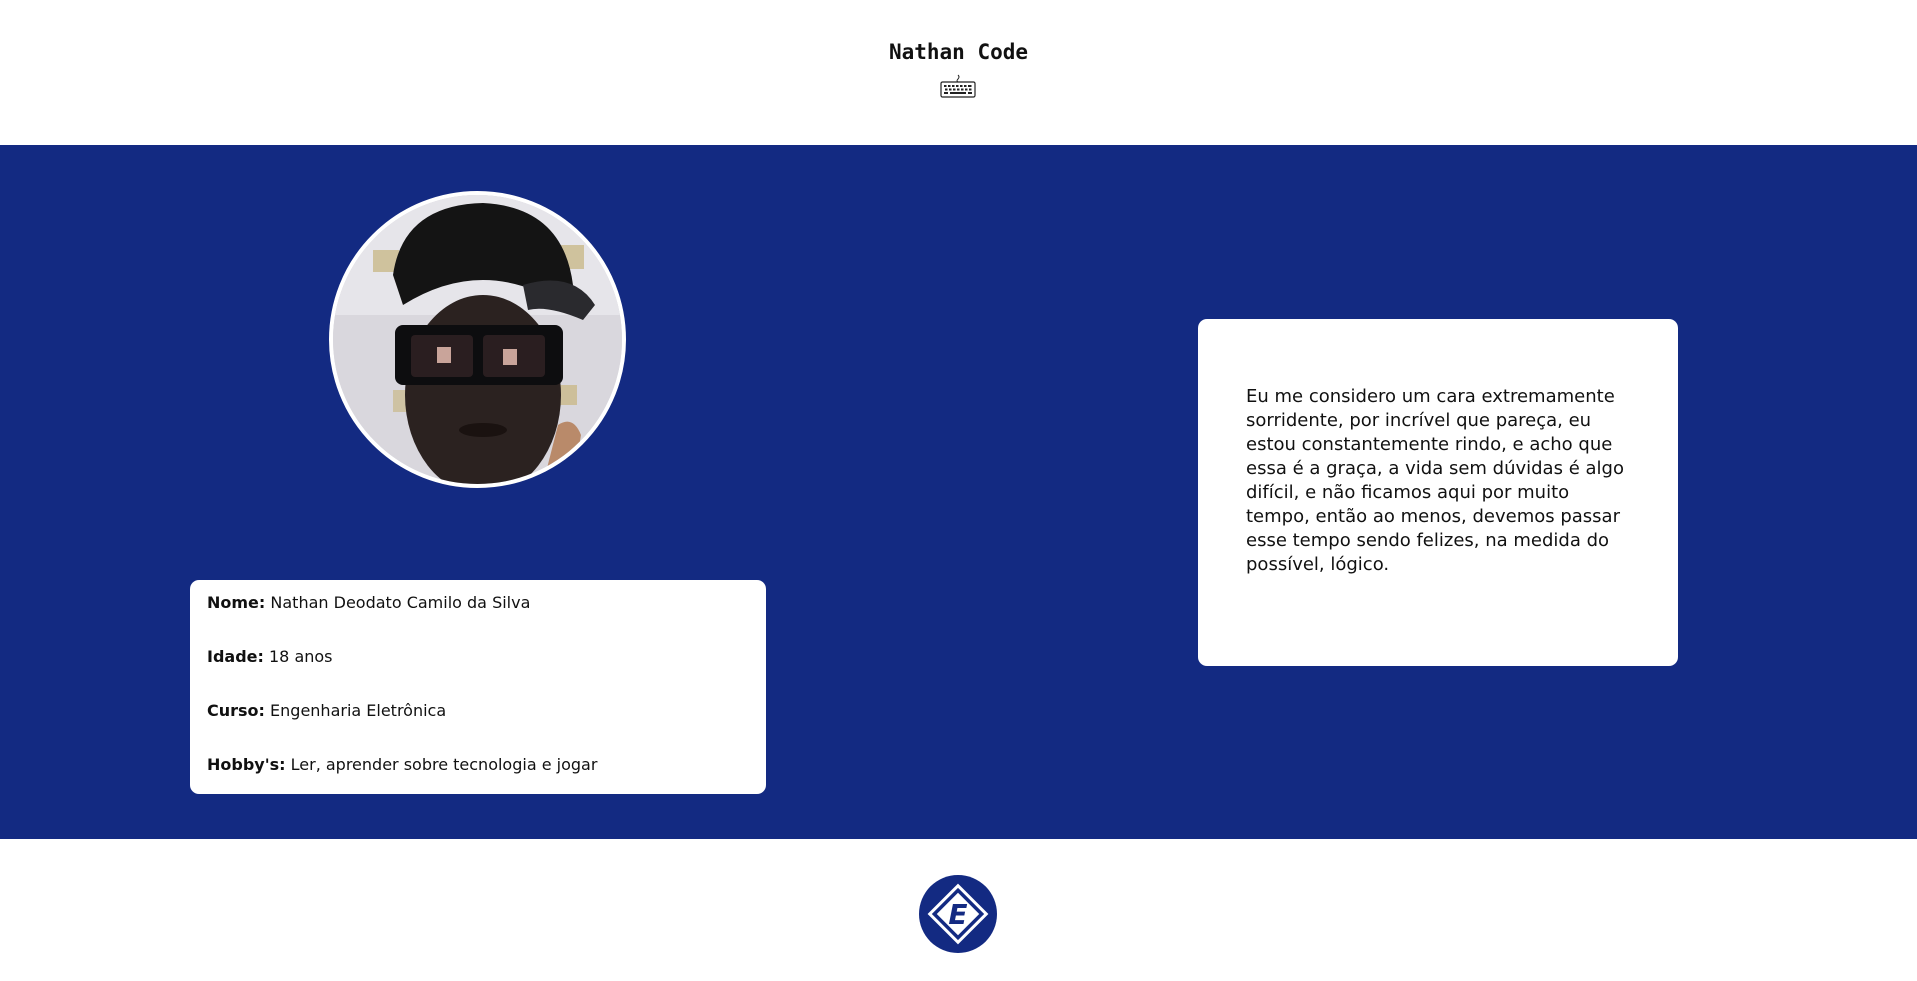 The image size is (1917, 981). I want to click on school-logo-icon: E, so click(958, 914).